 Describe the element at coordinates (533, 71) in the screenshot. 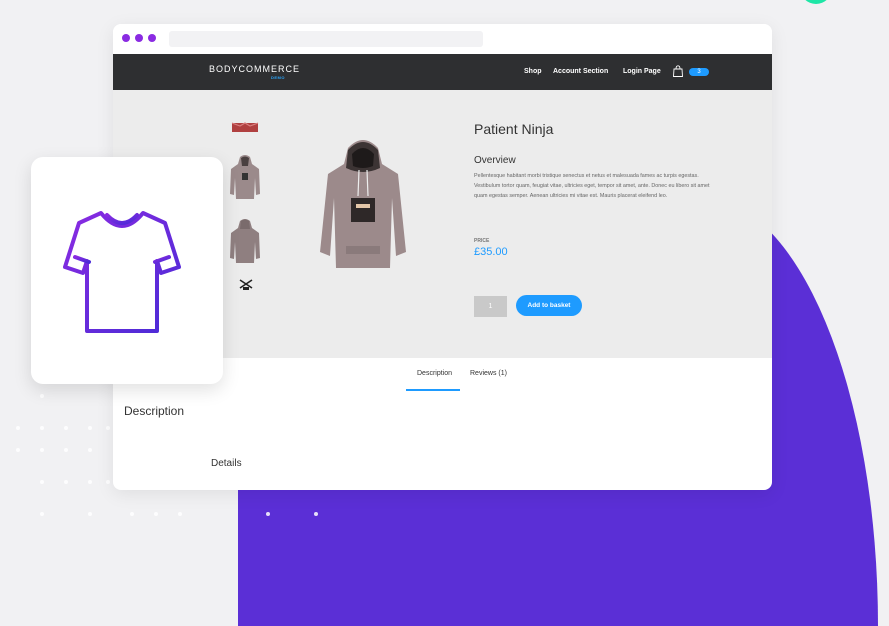

I see `nav-shop-link: Shop` at that location.